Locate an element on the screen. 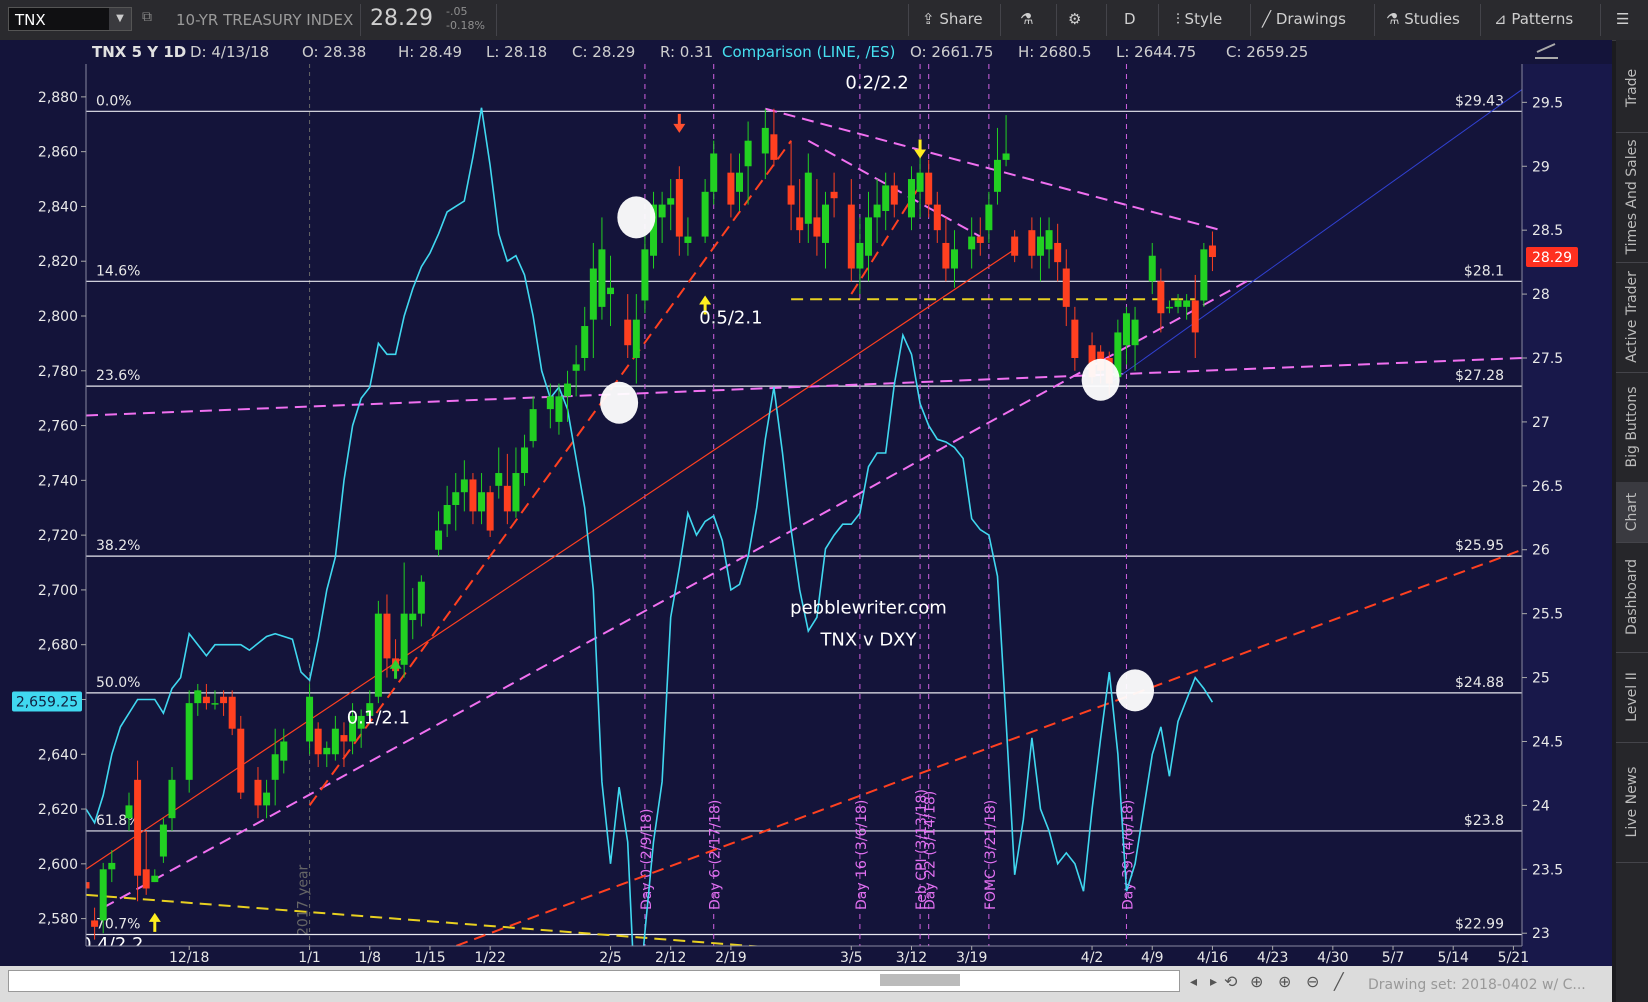 The height and width of the screenshot is (1002, 1648). pen-icon: ╱ is located at coordinates (1267, 19).